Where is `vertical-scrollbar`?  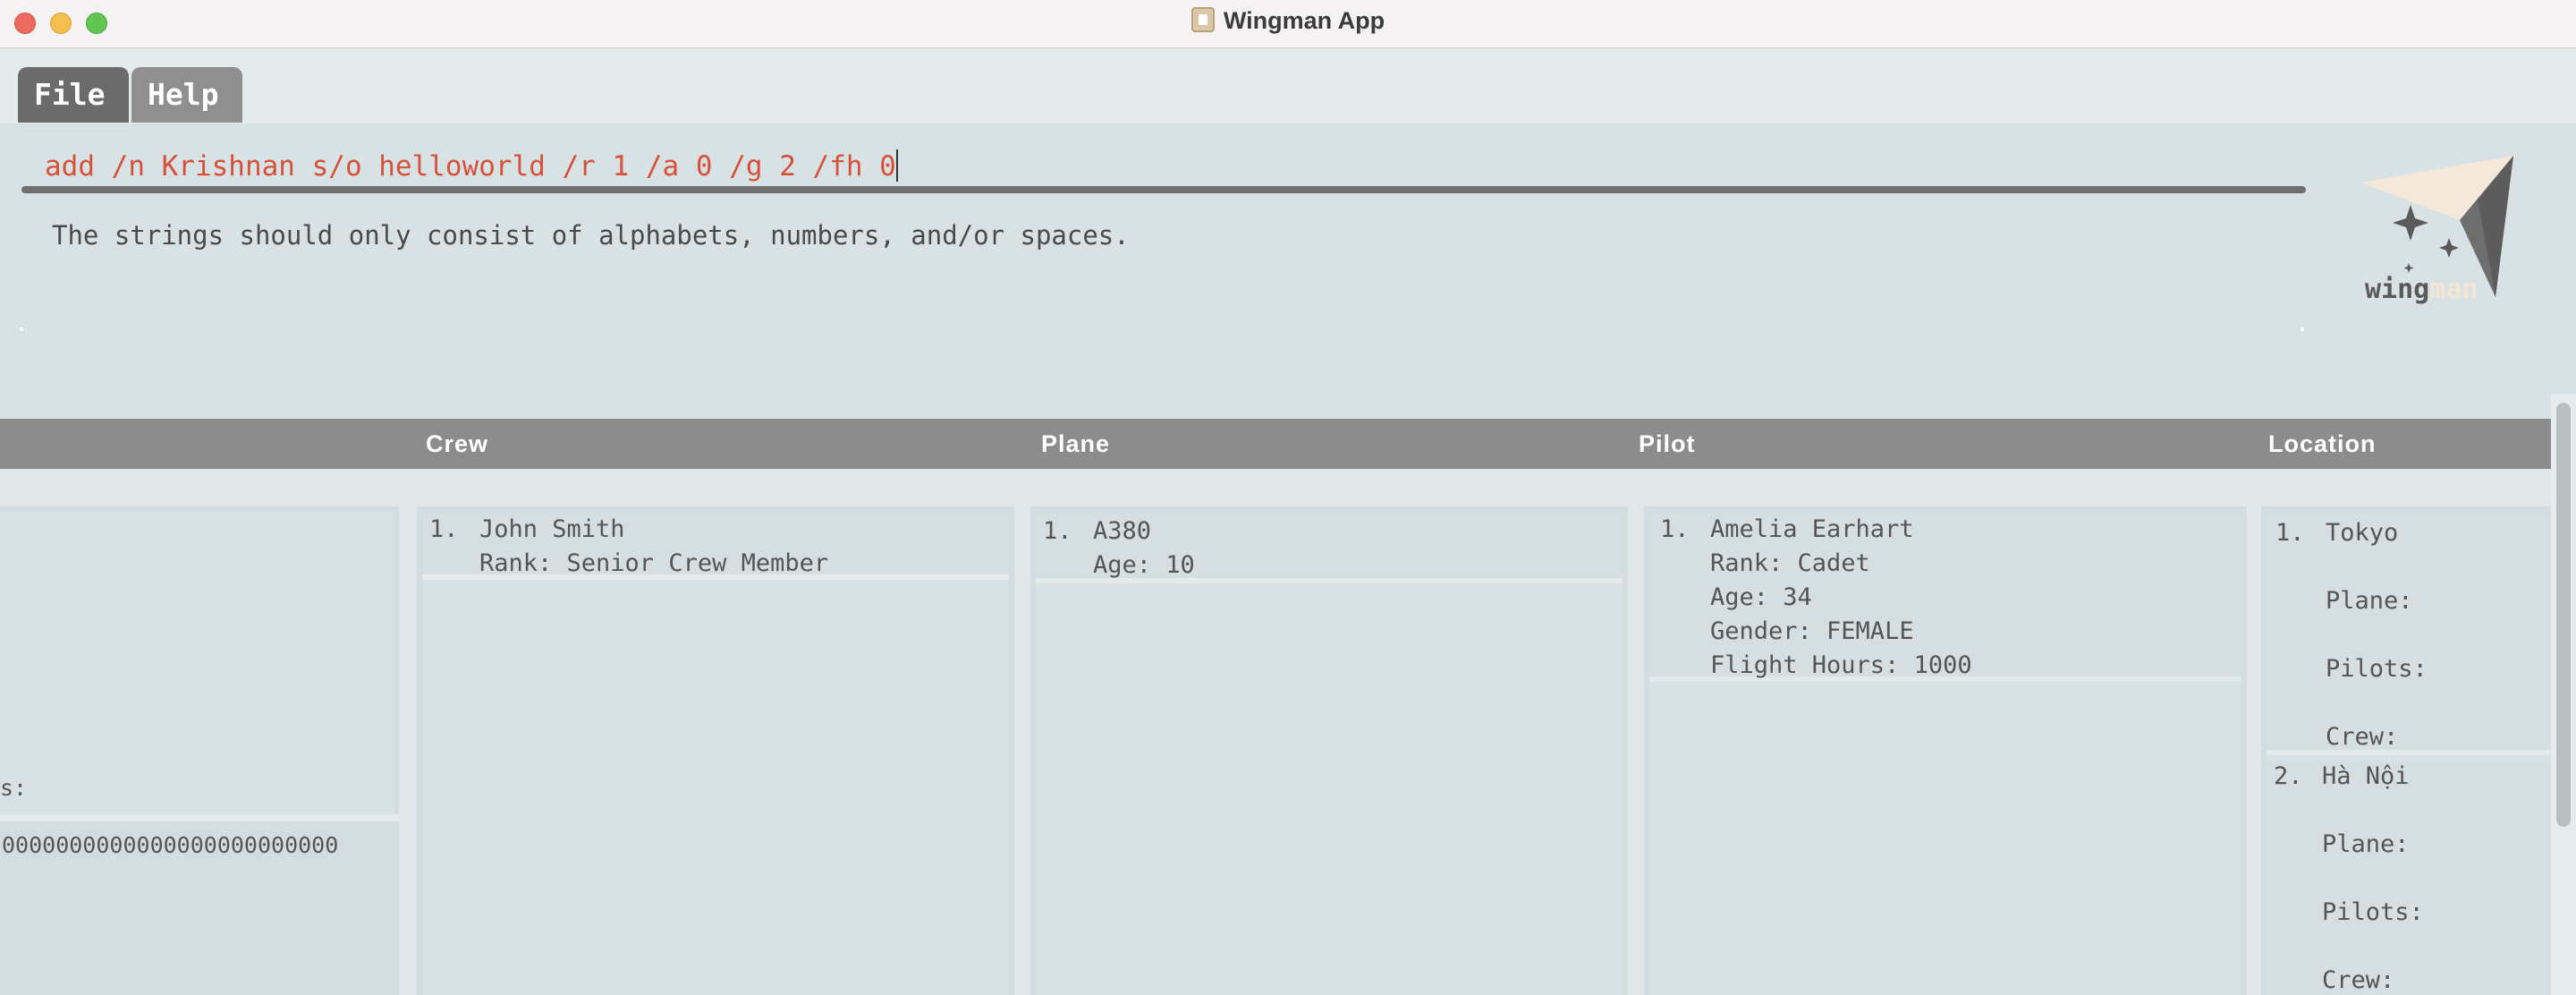
vertical-scrollbar is located at coordinates (2563, 694).